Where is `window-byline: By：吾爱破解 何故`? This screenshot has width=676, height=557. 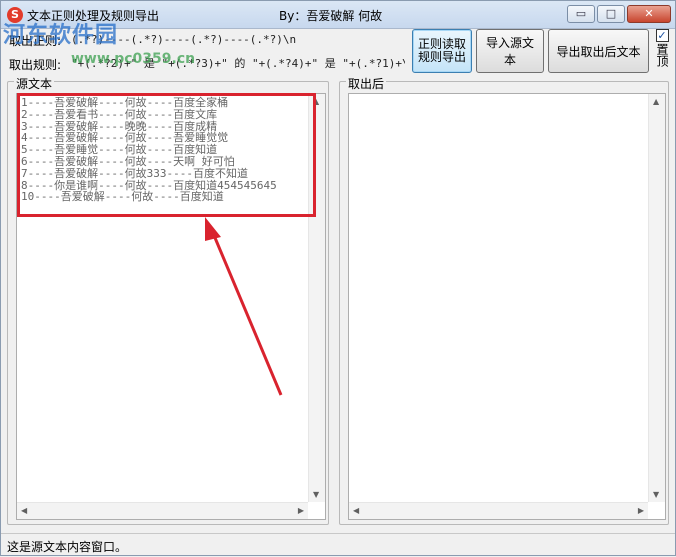
window-byline: By：吾爱破解 何故 is located at coordinates (331, 16).